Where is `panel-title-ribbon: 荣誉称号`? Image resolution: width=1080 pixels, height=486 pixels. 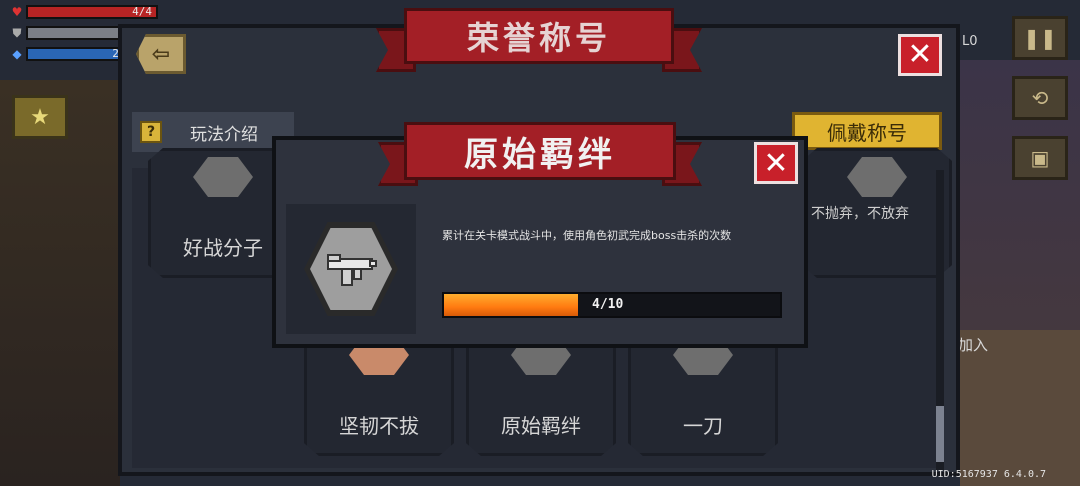 panel-title-ribbon: 荣誉称号 is located at coordinates (539, 41).